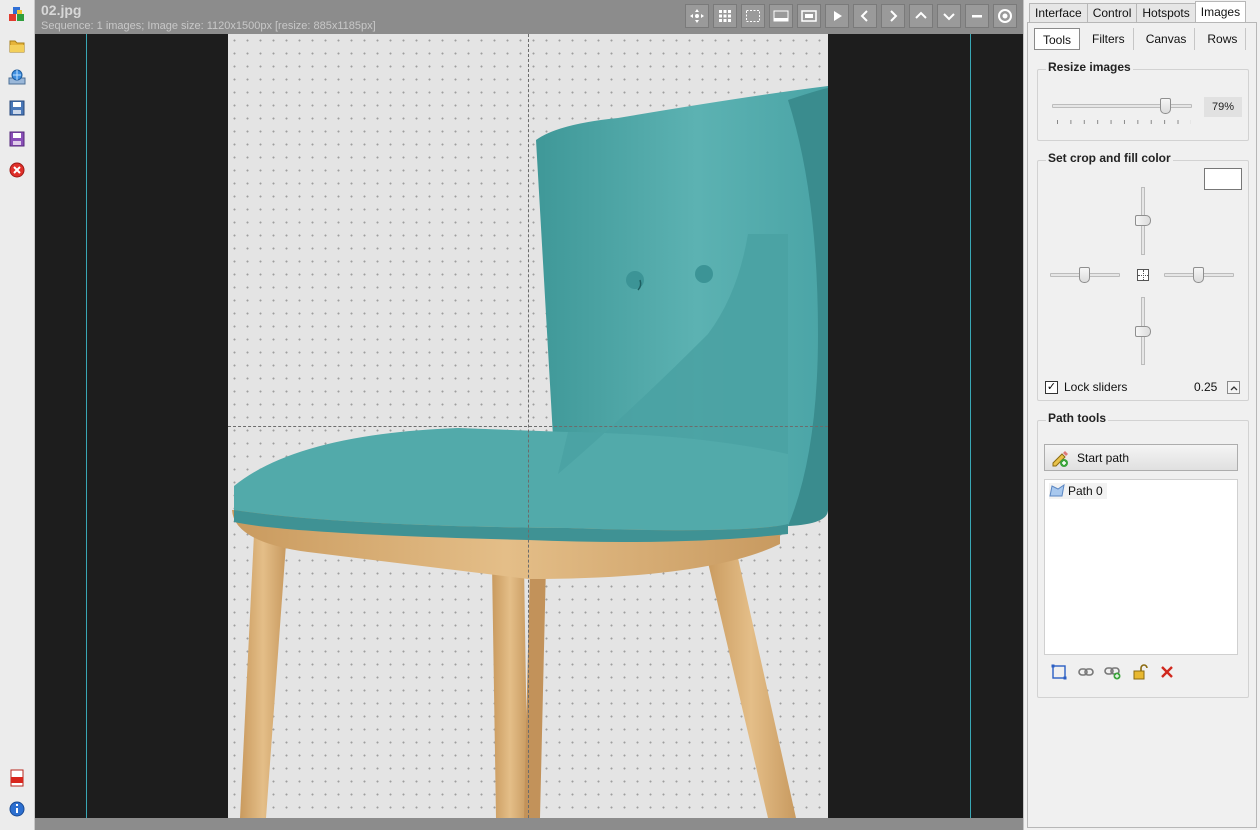 Image resolution: width=1260 pixels, height=830 pixels. I want to click on left-toolbar, so click(17, 415).